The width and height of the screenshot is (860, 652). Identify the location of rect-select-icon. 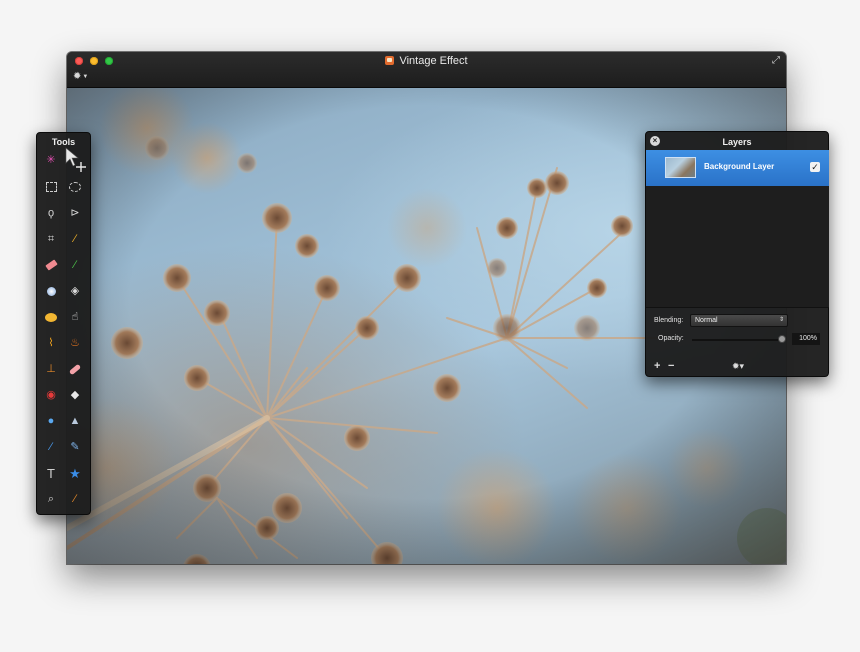
(51, 187).